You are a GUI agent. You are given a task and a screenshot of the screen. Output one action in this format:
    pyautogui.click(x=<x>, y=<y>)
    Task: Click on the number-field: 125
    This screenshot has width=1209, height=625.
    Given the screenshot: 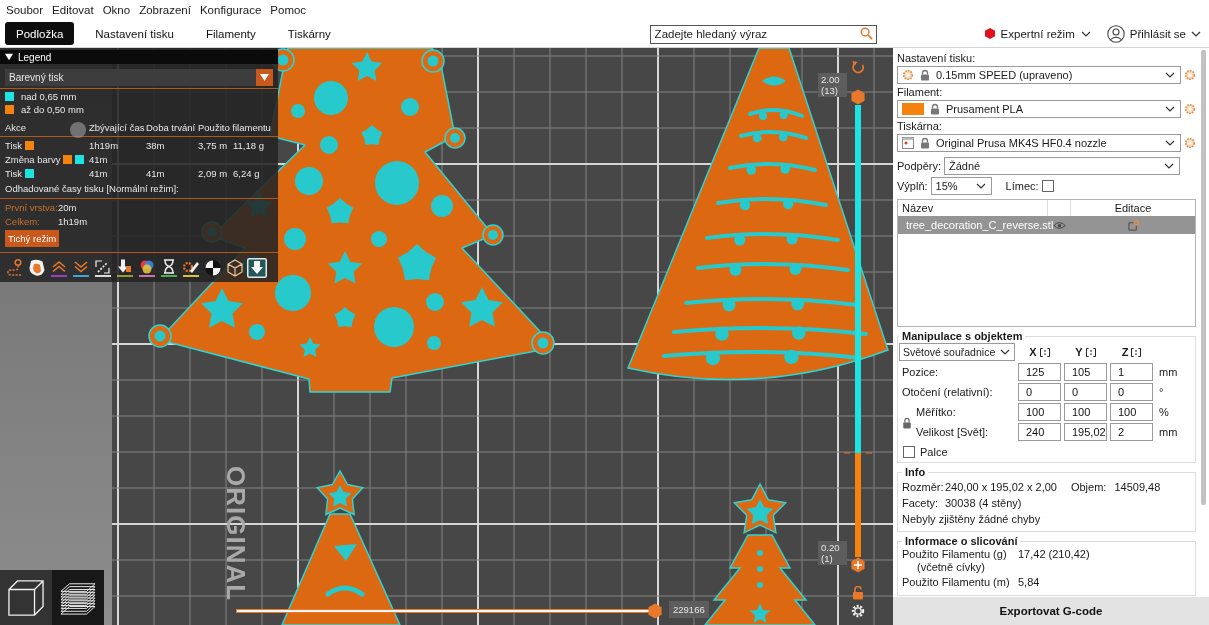 What is the action you would take?
    pyautogui.click(x=1039, y=372)
    